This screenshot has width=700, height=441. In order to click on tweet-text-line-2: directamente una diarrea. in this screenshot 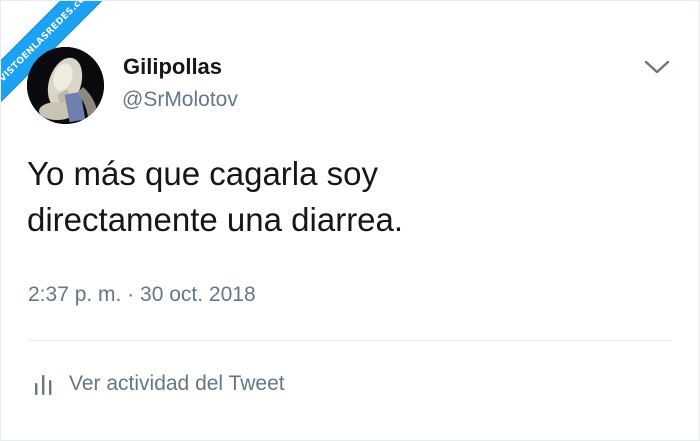, I will do `click(215, 219)`.